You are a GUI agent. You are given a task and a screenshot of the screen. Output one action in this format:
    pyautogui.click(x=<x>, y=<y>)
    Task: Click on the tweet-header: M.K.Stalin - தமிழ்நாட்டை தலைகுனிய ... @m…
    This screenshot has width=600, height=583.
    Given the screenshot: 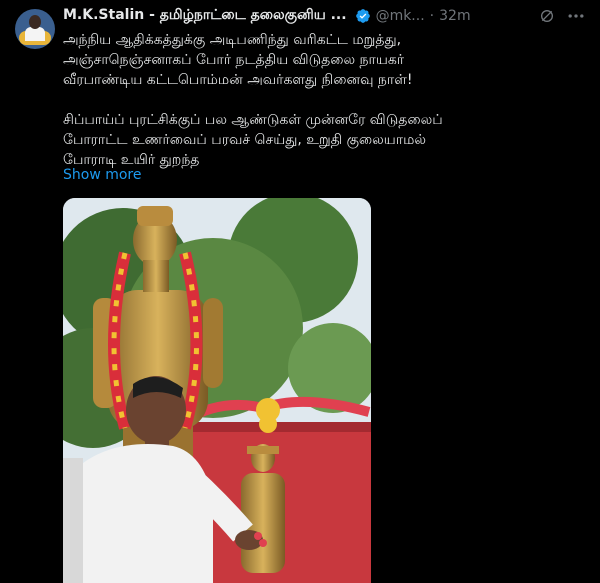 What is the action you would take?
    pyautogui.click(x=323, y=16)
    